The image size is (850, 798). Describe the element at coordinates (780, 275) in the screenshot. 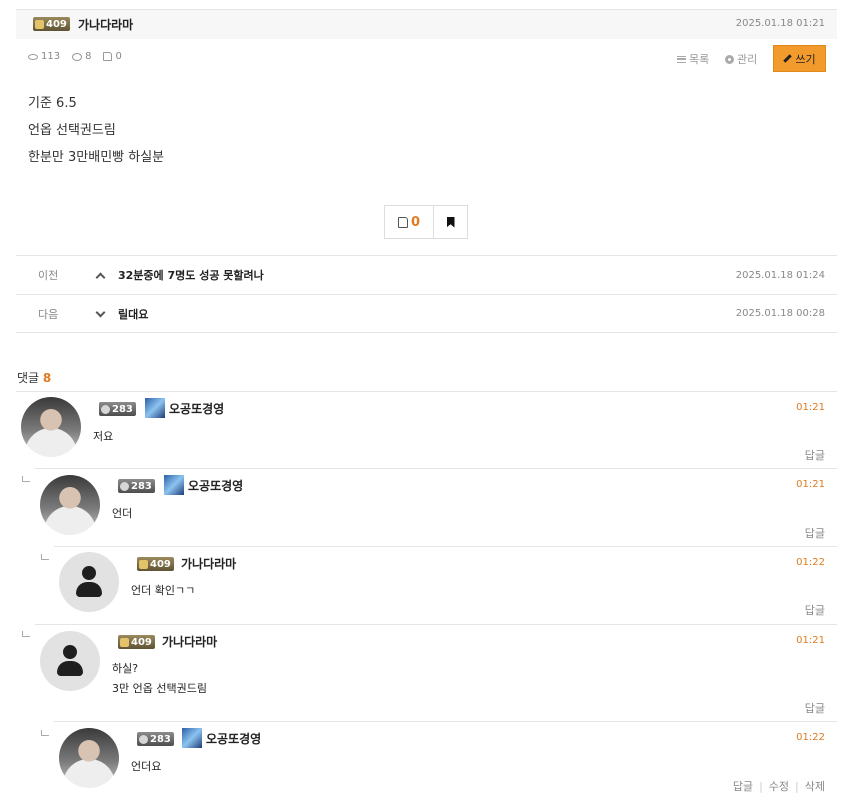

I see `prev-post-date: 2025.01.18 01:24` at that location.